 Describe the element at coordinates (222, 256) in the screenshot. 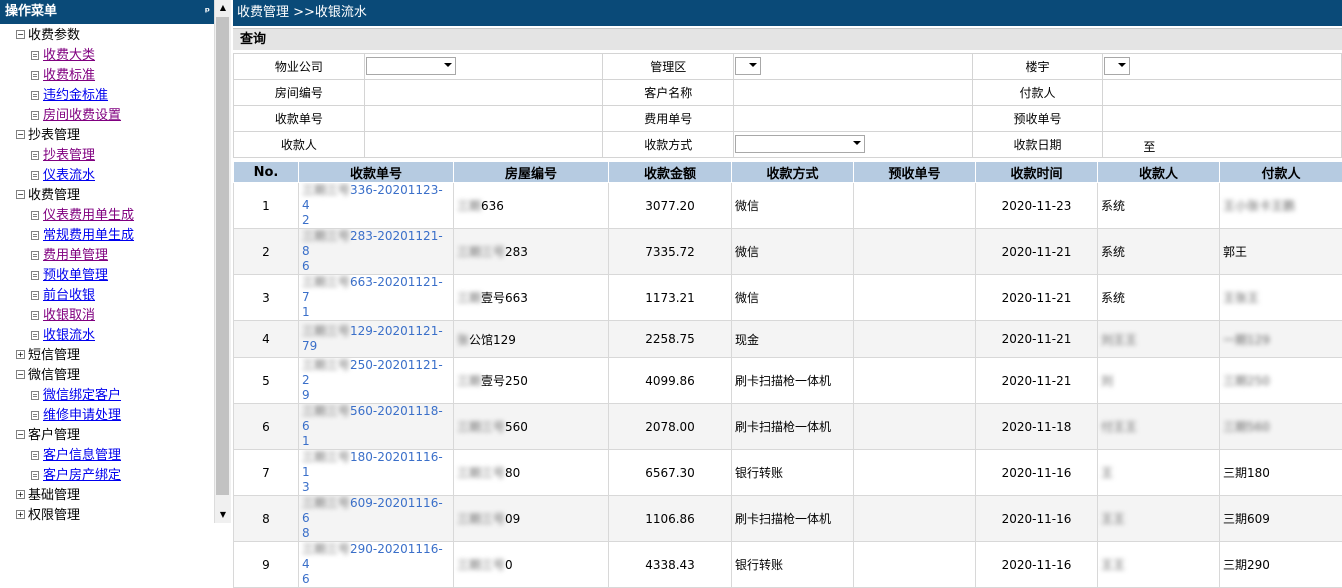

I see `scroll-thumb` at that location.